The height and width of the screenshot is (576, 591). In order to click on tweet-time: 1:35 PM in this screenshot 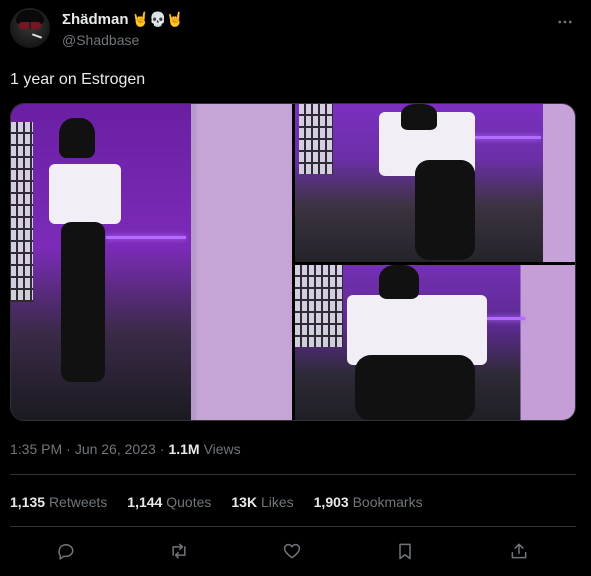, I will do `click(36, 449)`.